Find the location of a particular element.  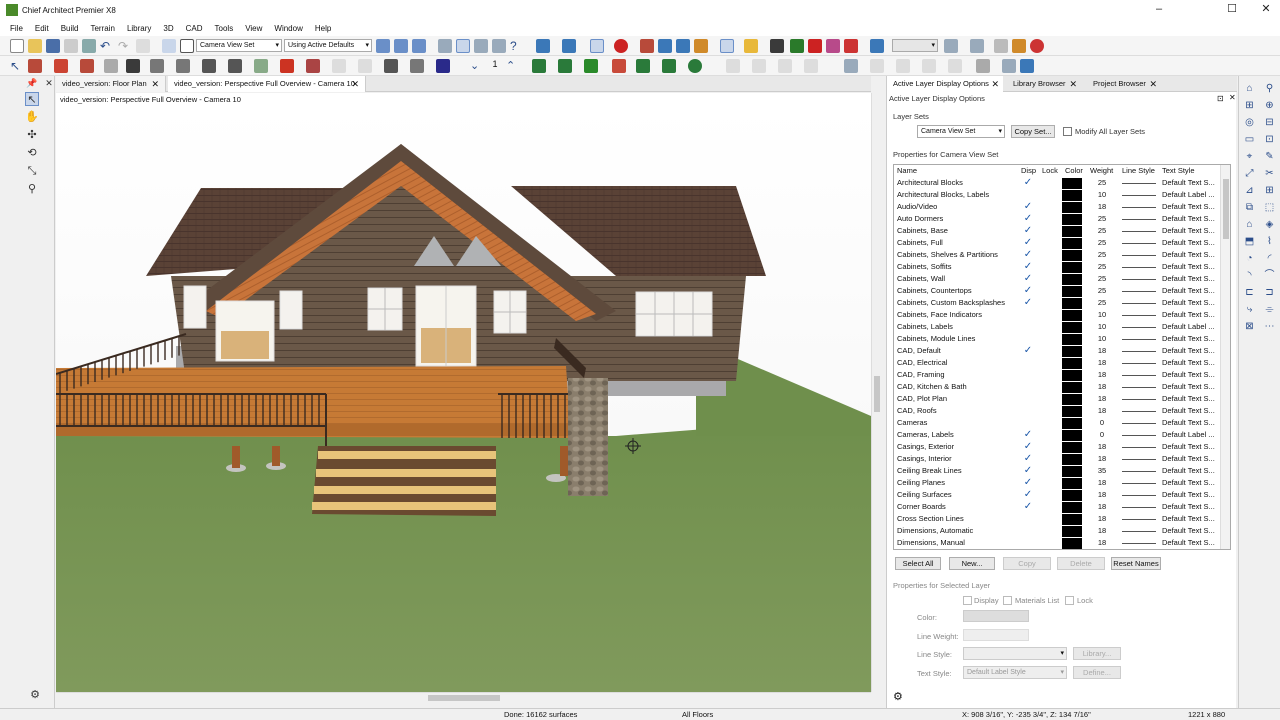

fill-icon is located at coordinates (951, 46).